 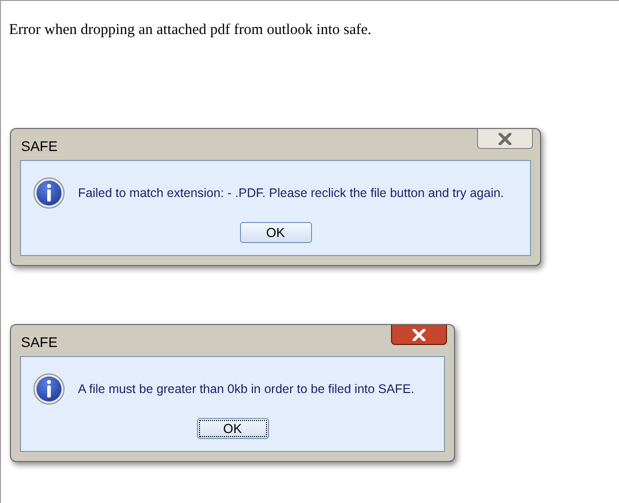 I want to click on page-heading: Error when dropping an attached pdf from outlook into safe., so click(x=190, y=30).